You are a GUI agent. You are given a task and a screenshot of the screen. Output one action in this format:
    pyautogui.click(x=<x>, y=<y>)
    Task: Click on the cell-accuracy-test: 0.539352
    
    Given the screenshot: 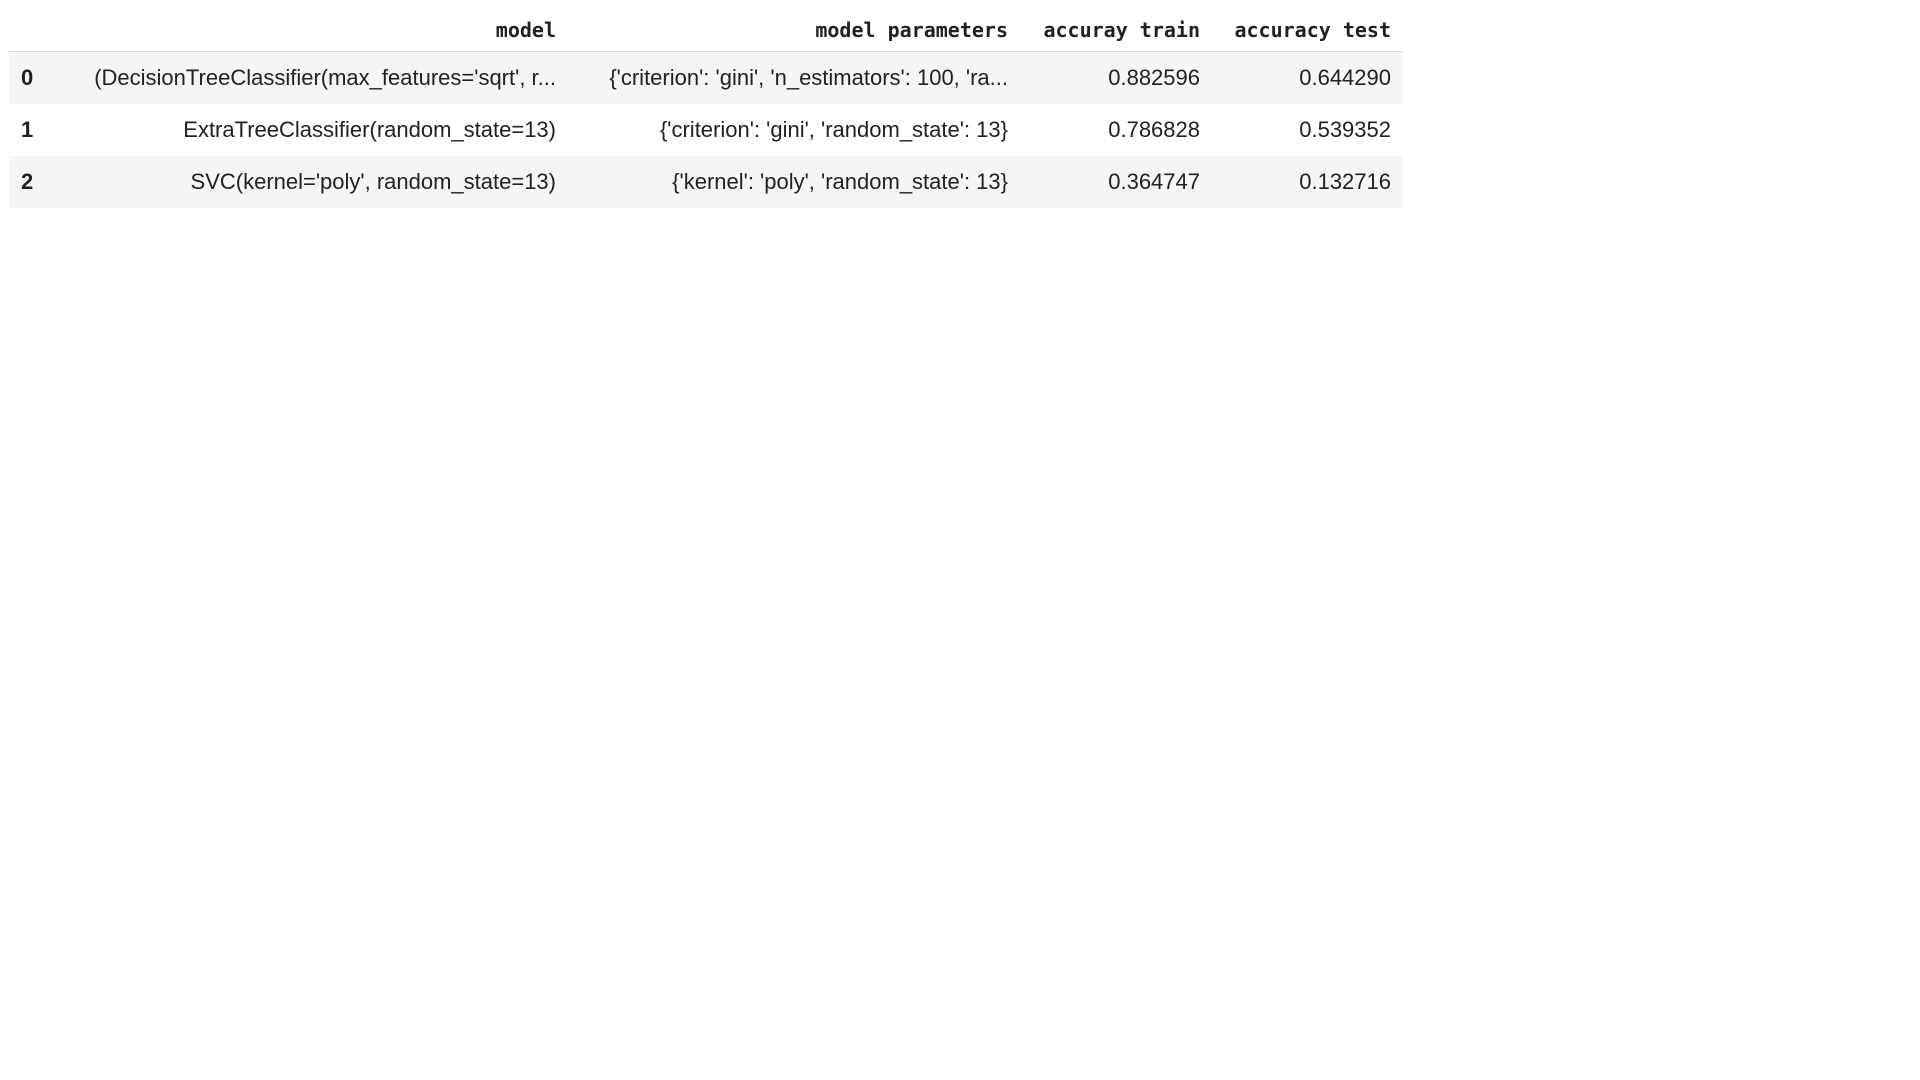 What is the action you would take?
    pyautogui.click(x=1345, y=129)
    